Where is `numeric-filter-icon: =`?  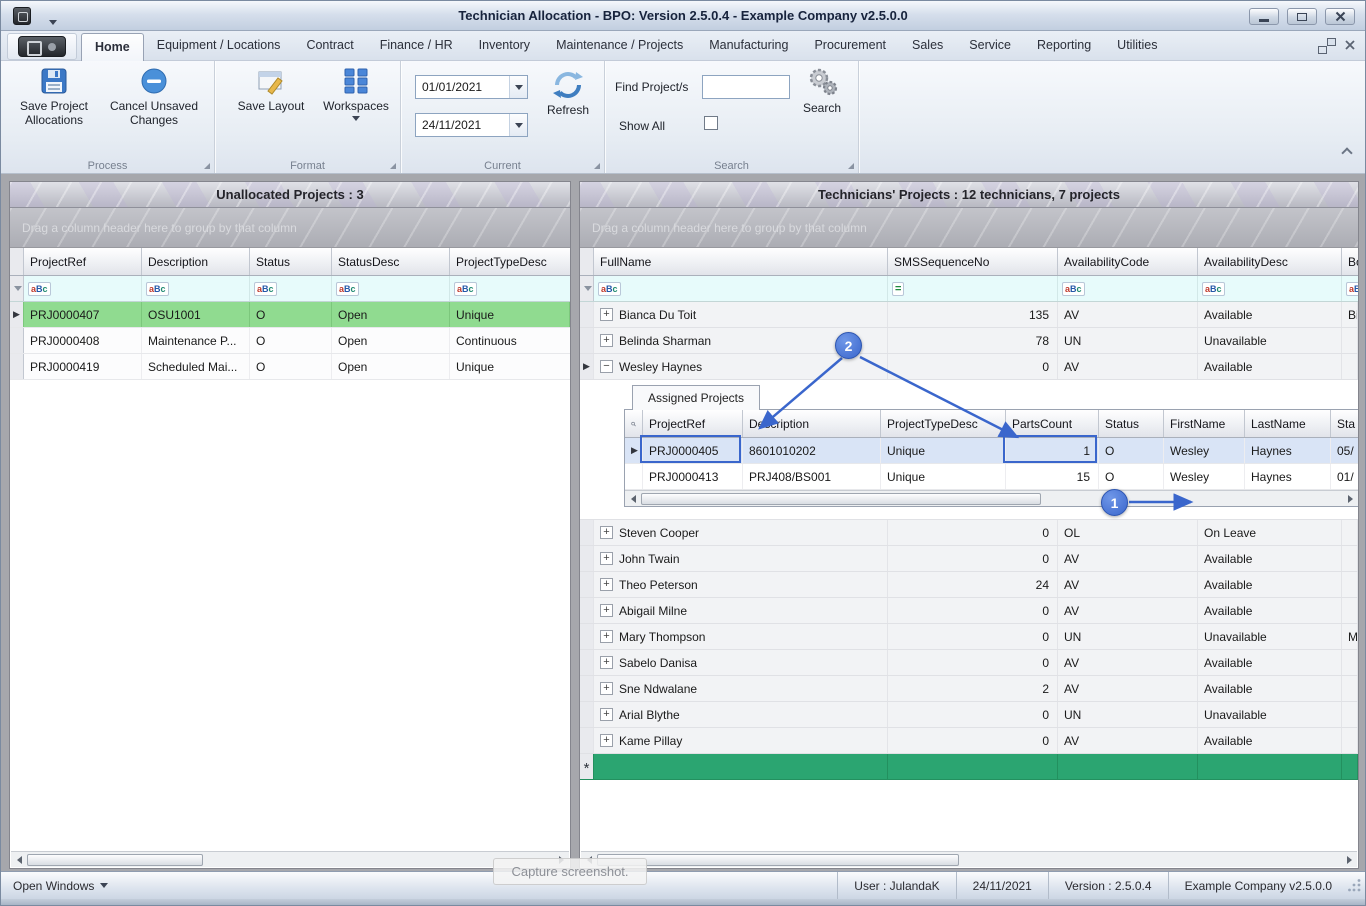 numeric-filter-icon: = is located at coordinates (898, 288).